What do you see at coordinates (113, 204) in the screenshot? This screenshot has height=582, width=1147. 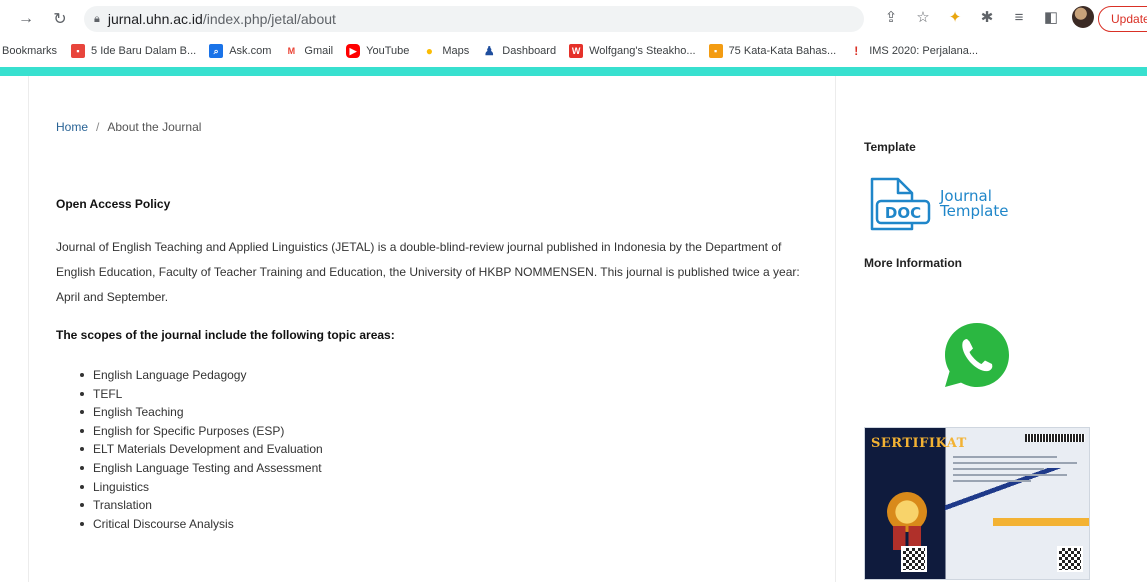 I see `open-access-heading: Open Access Policy` at bounding box center [113, 204].